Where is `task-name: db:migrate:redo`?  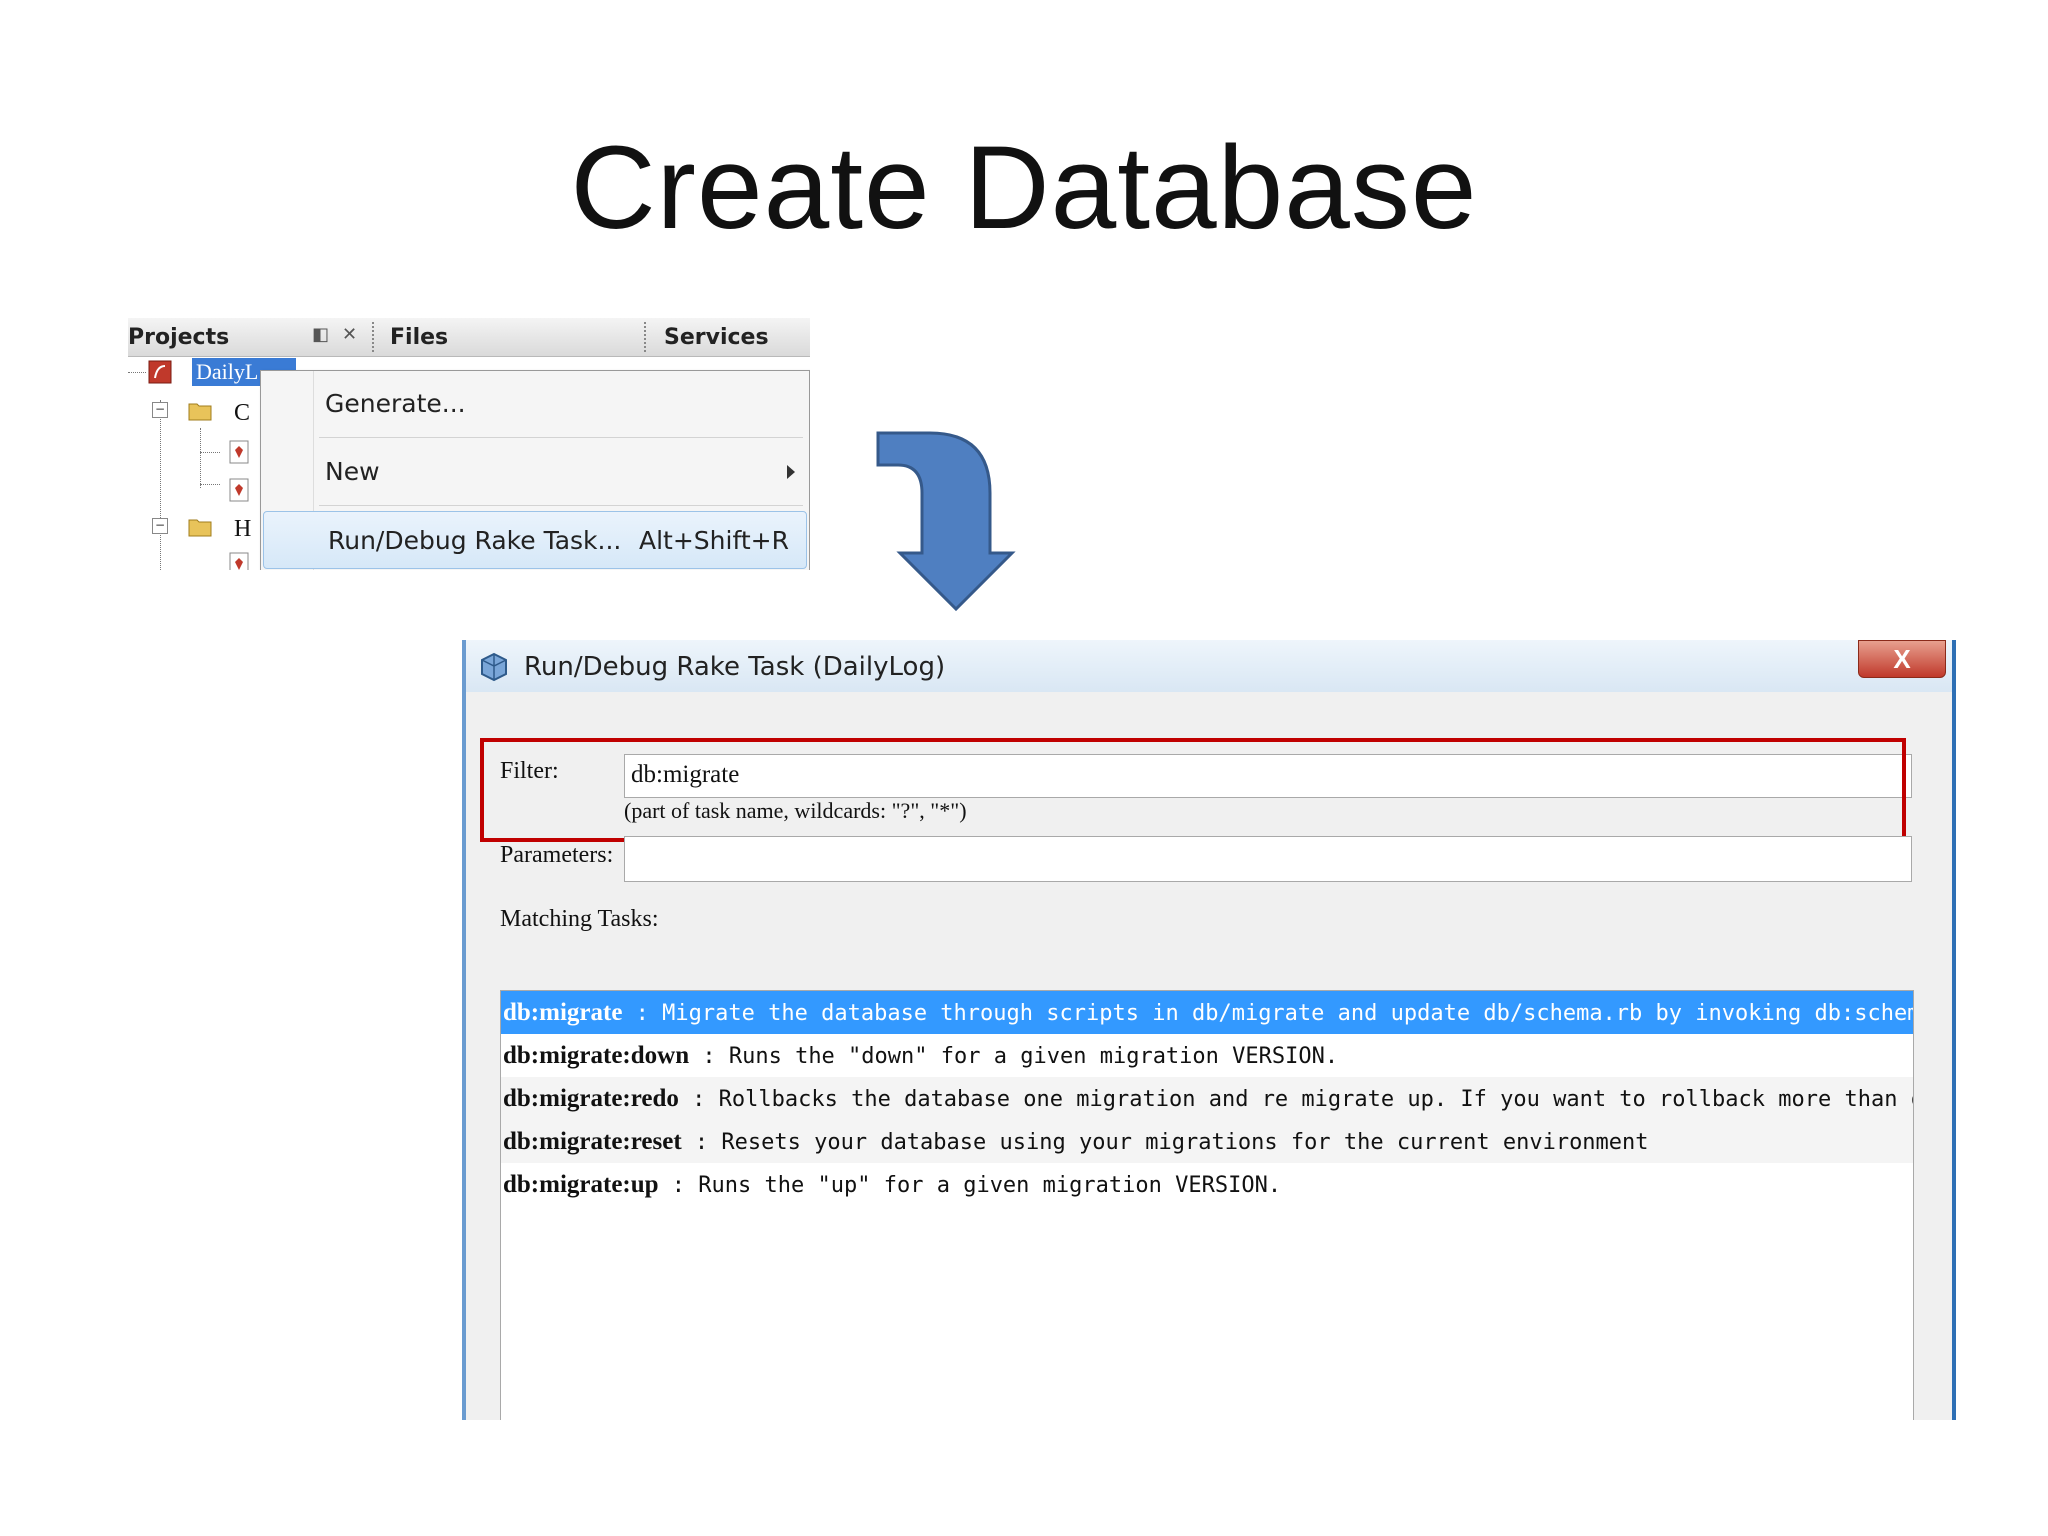
task-name: db:migrate:redo is located at coordinates (591, 1098).